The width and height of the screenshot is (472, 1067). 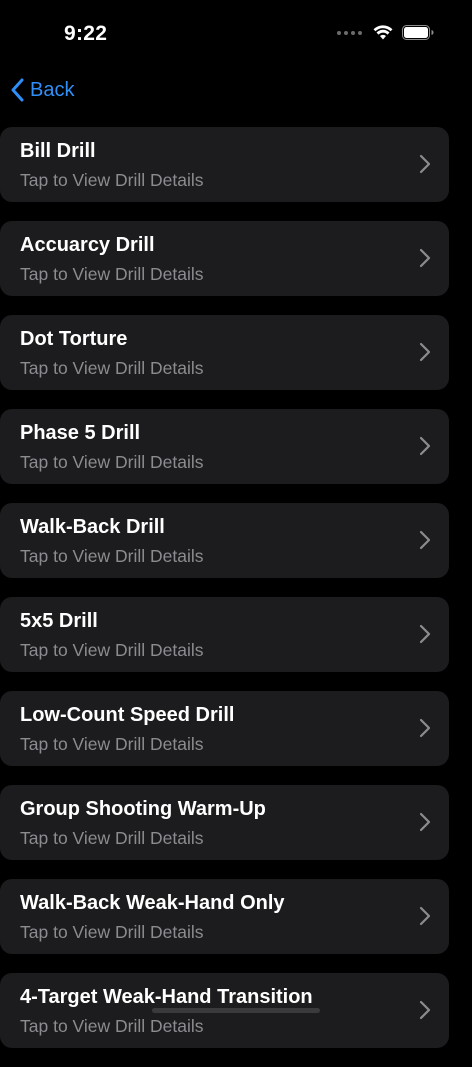 I want to click on status-icons, so click(x=385, y=32).